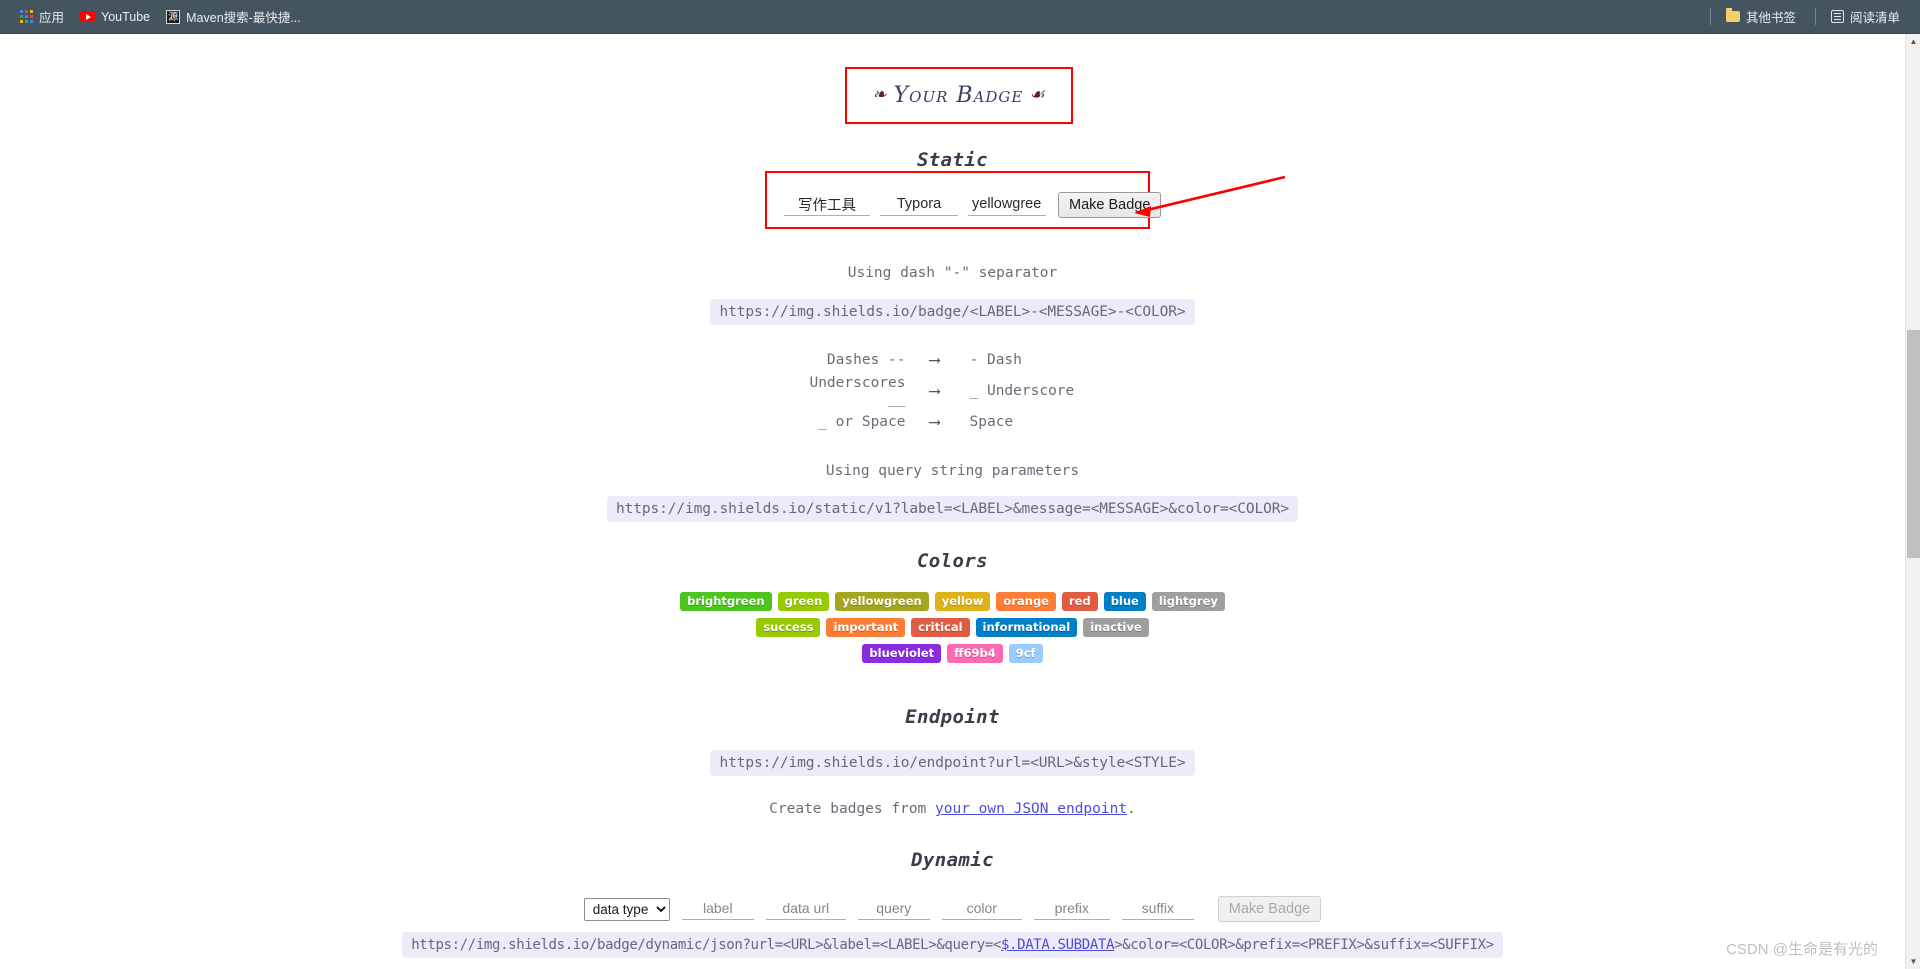 The width and height of the screenshot is (1920, 969). I want to click on dynamic-suffix-input, so click(1157, 909).